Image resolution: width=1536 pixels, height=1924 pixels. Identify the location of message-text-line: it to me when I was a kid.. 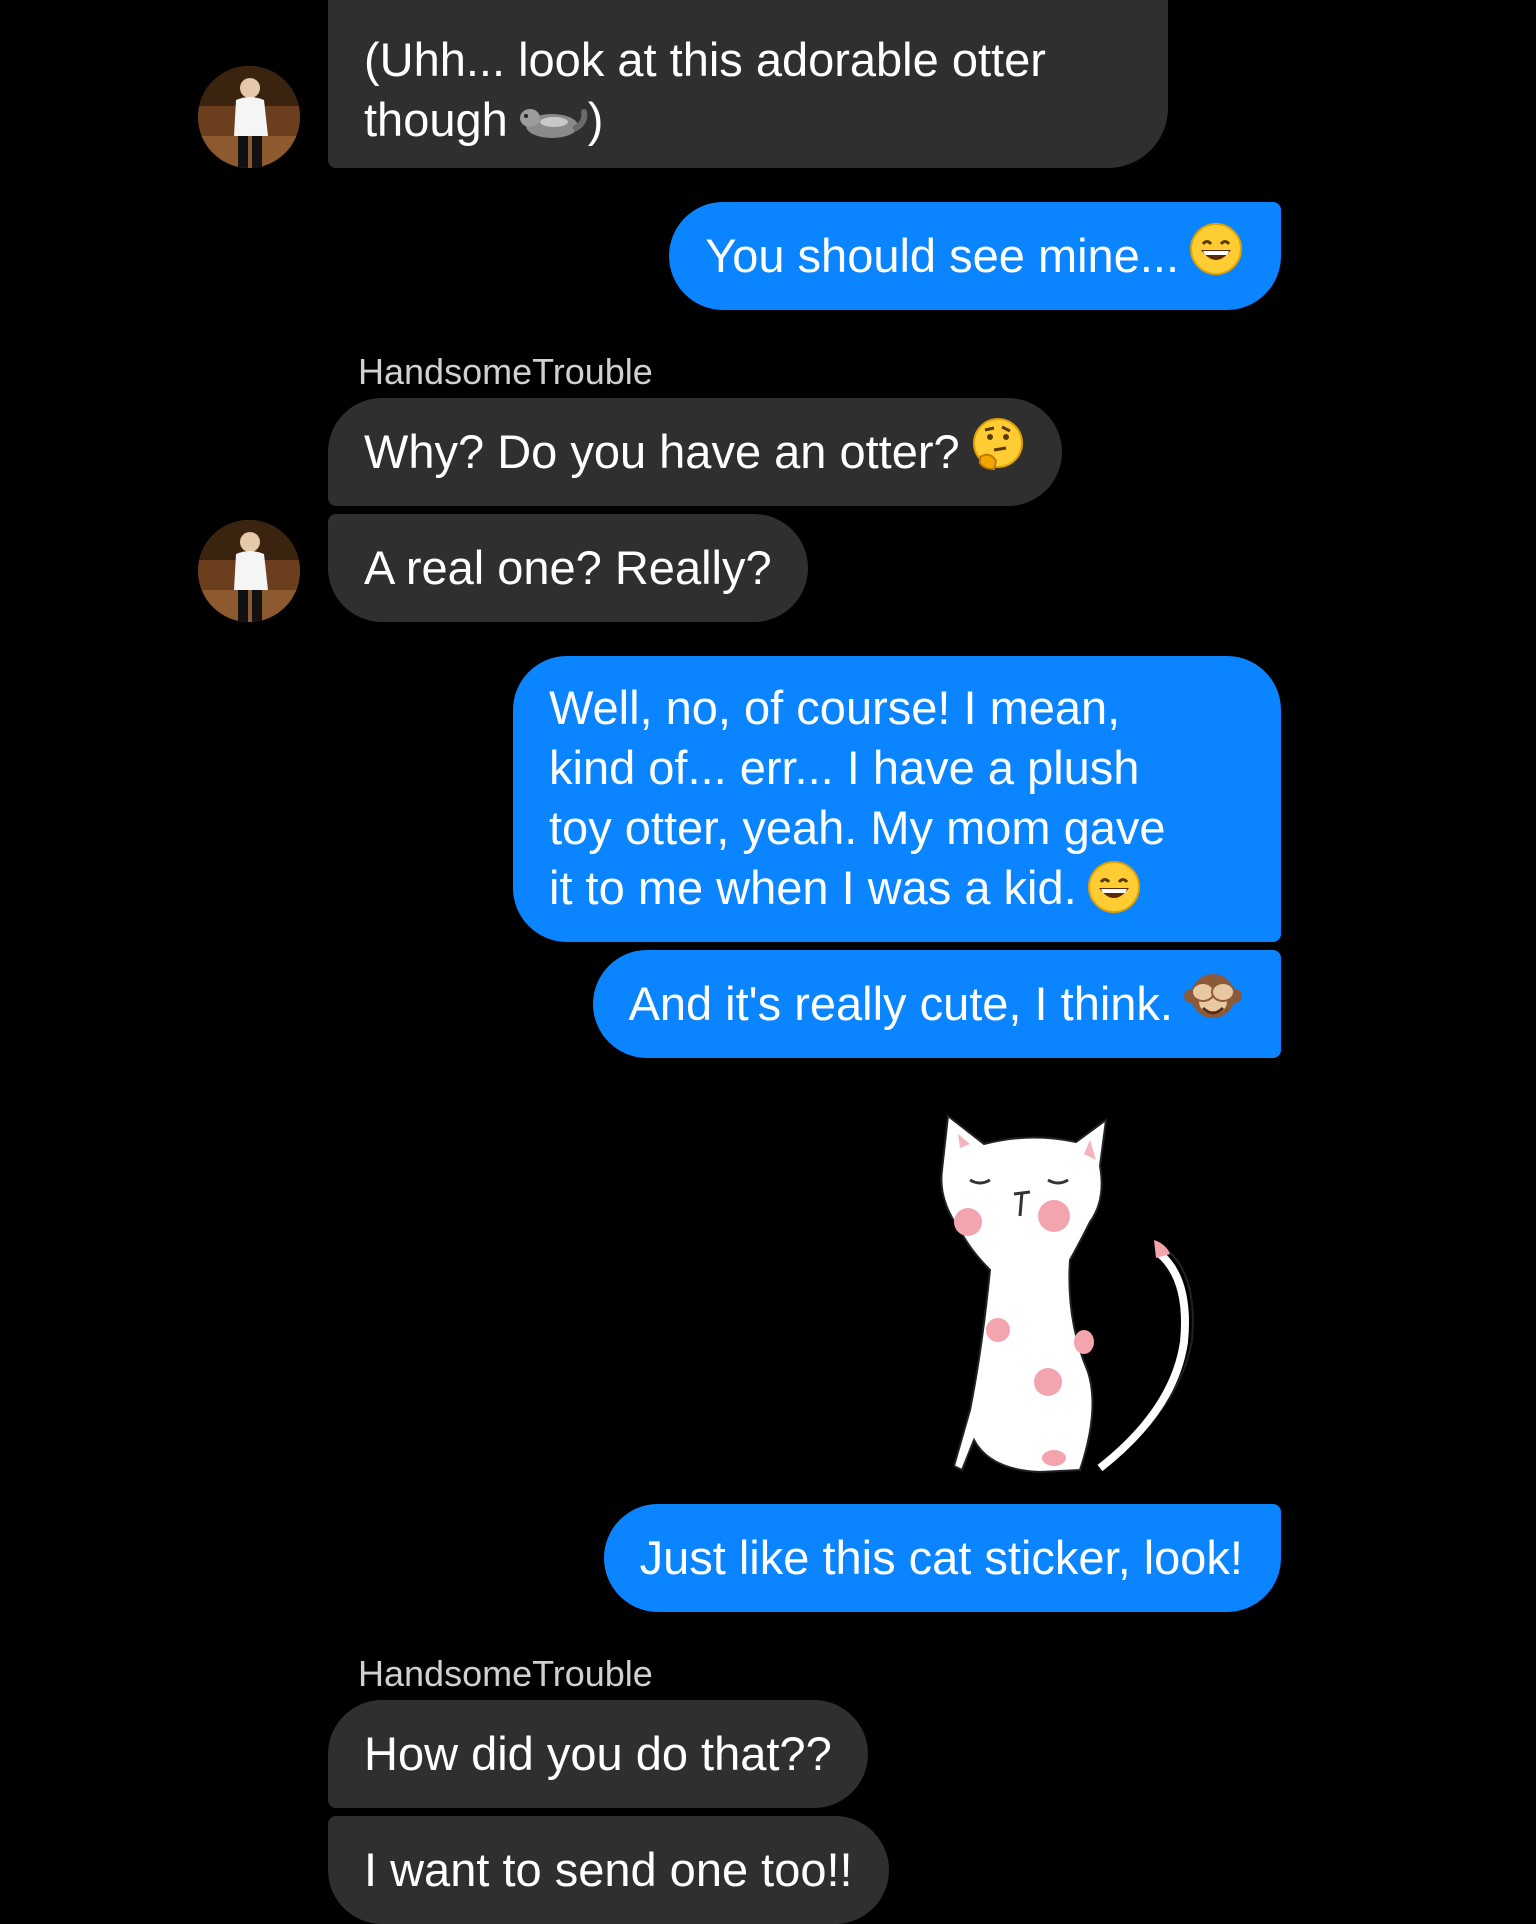
(896, 893).